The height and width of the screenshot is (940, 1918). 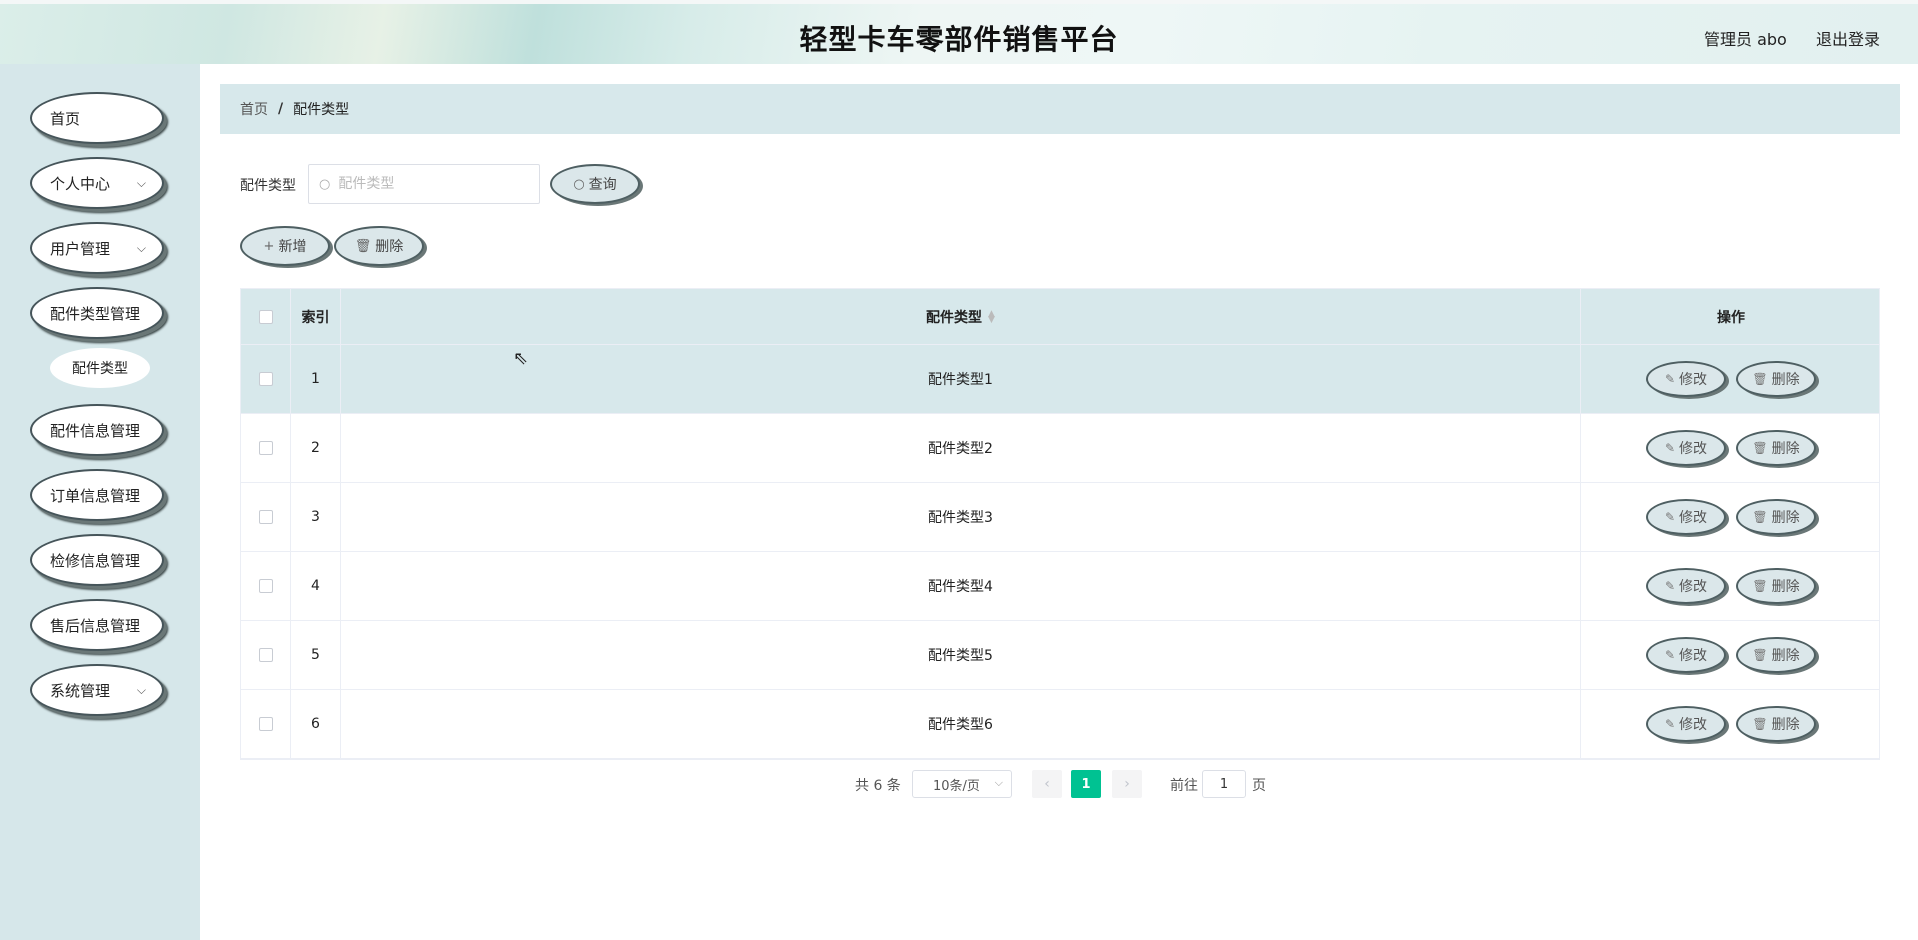 I want to click on add-button-label: 新增, so click(x=292, y=247).